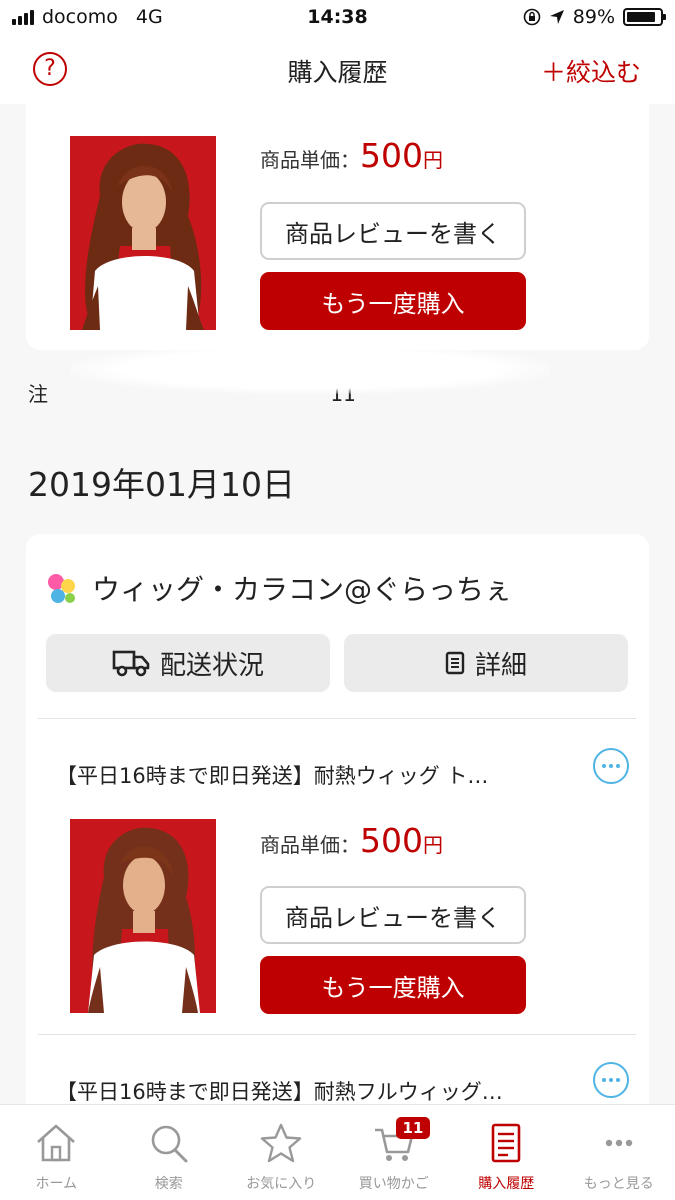  Describe the element at coordinates (619, 1143) in the screenshot. I see `more-icon` at that location.